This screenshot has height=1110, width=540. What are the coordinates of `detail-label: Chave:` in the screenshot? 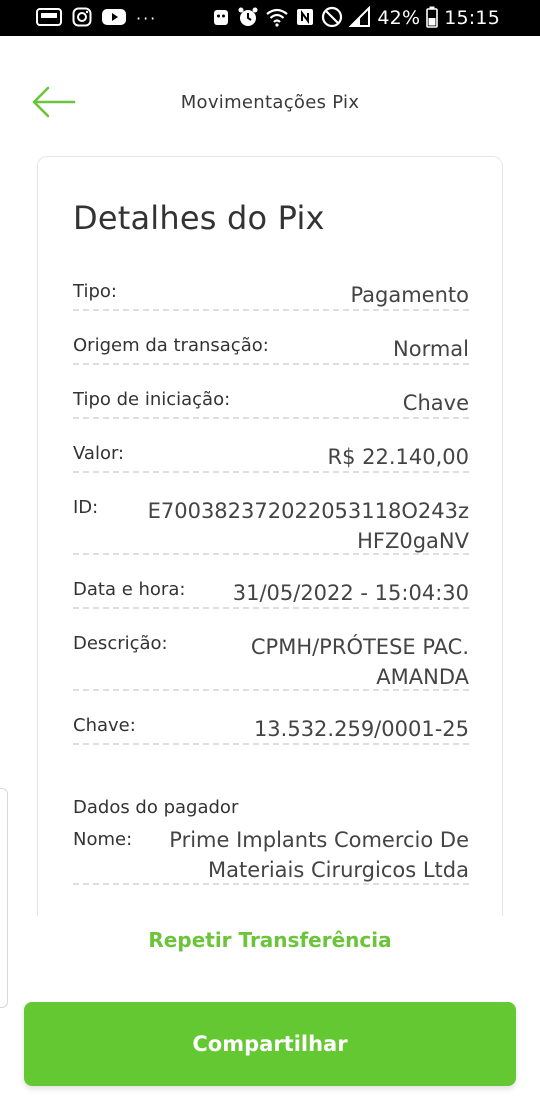 It's located at (104, 725).